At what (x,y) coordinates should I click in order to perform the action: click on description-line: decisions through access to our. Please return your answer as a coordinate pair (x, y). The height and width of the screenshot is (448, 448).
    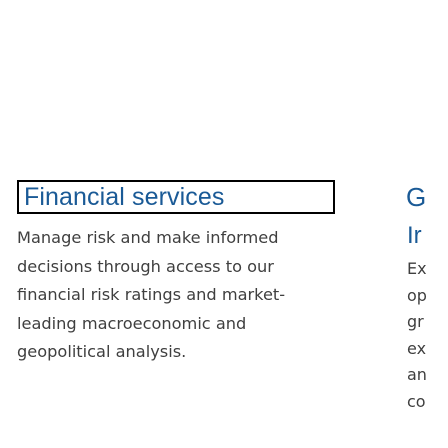
    Looking at the image, I should click on (145, 266).